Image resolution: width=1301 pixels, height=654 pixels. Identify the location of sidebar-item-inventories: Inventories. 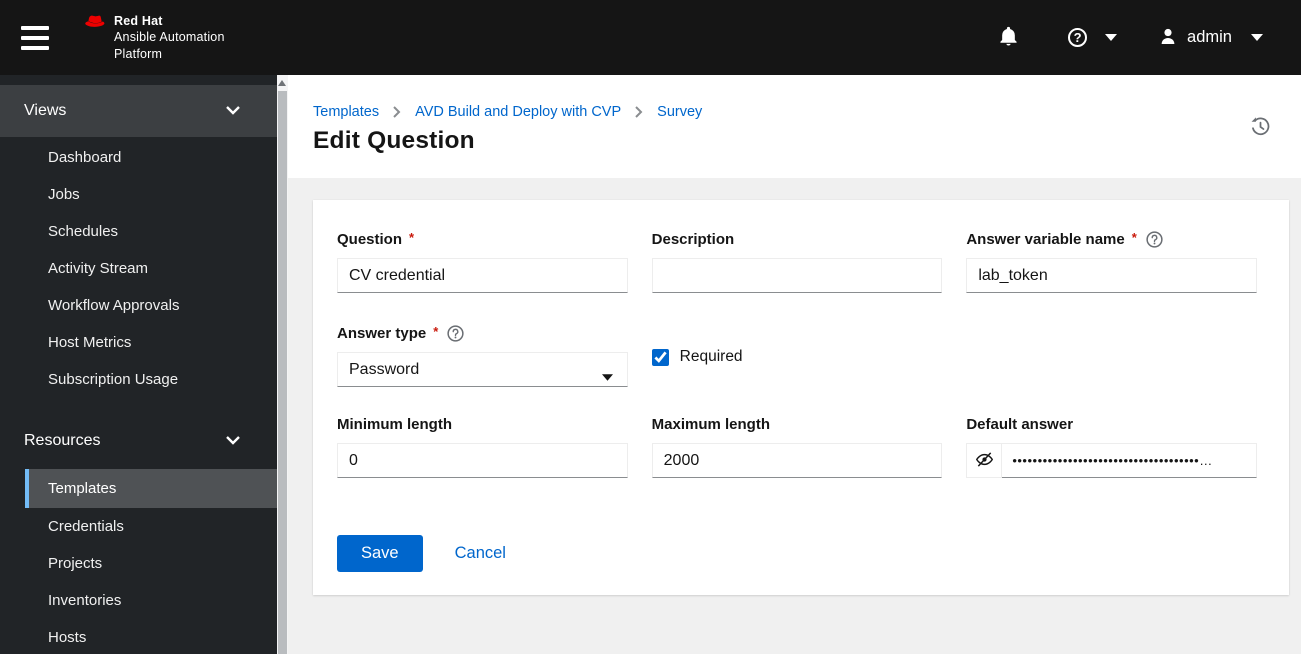
(151, 600).